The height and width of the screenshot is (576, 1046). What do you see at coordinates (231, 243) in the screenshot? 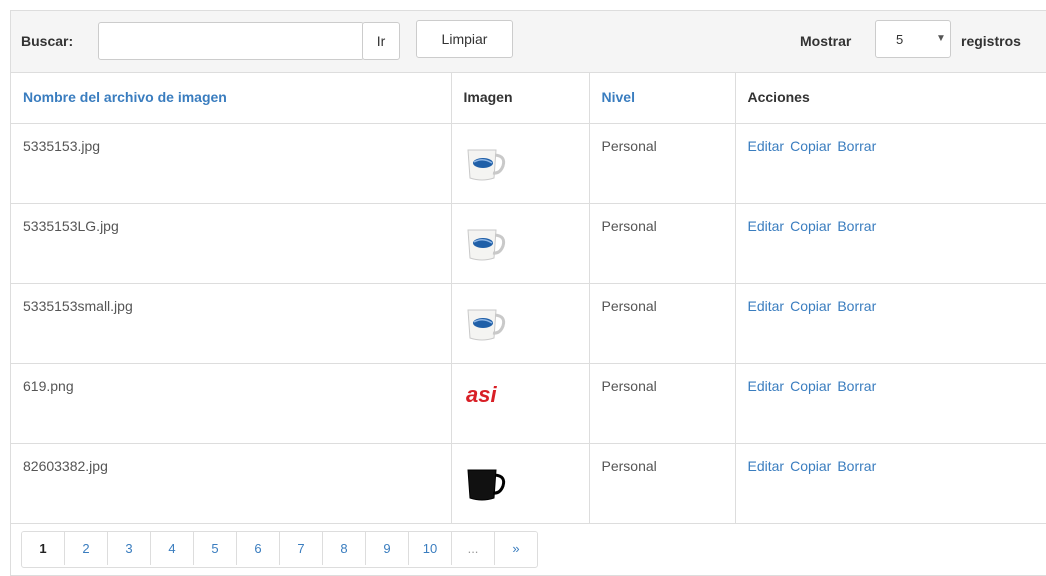
I see `filename-cell: 5335153LG.jpg` at bounding box center [231, 243].